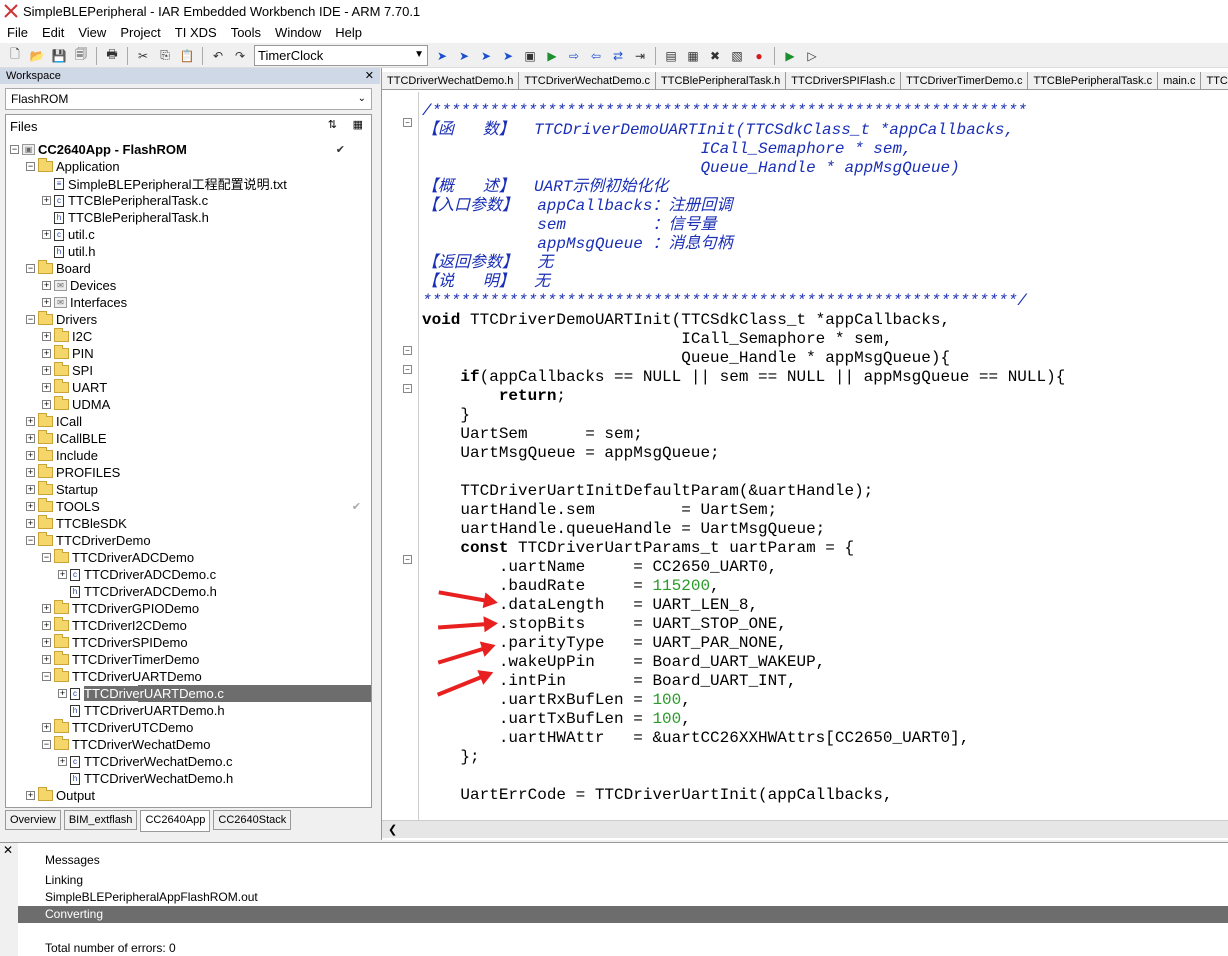 This screenshot has width=1228, height=956. Describe the element at coordinates (552, 56) in the screenshot. I see `bookmark-icon: ▶` at that location.